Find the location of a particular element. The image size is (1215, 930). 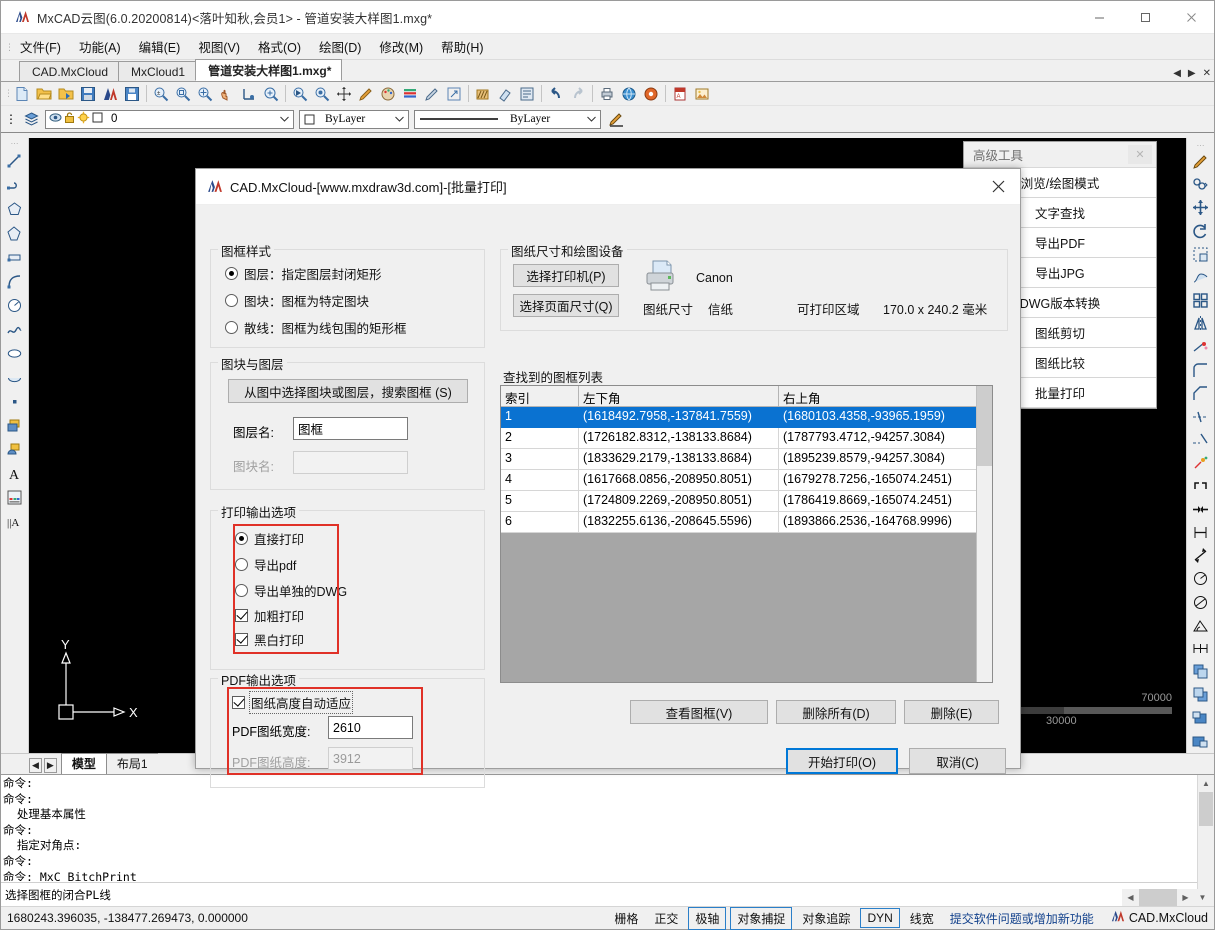

create-block-icon is located at coordinates (15, 449).